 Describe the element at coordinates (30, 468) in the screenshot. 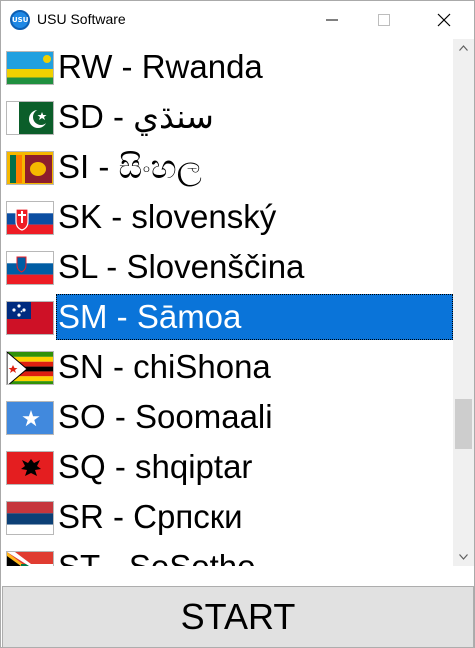

I see `albania-flag-icon` at that location.